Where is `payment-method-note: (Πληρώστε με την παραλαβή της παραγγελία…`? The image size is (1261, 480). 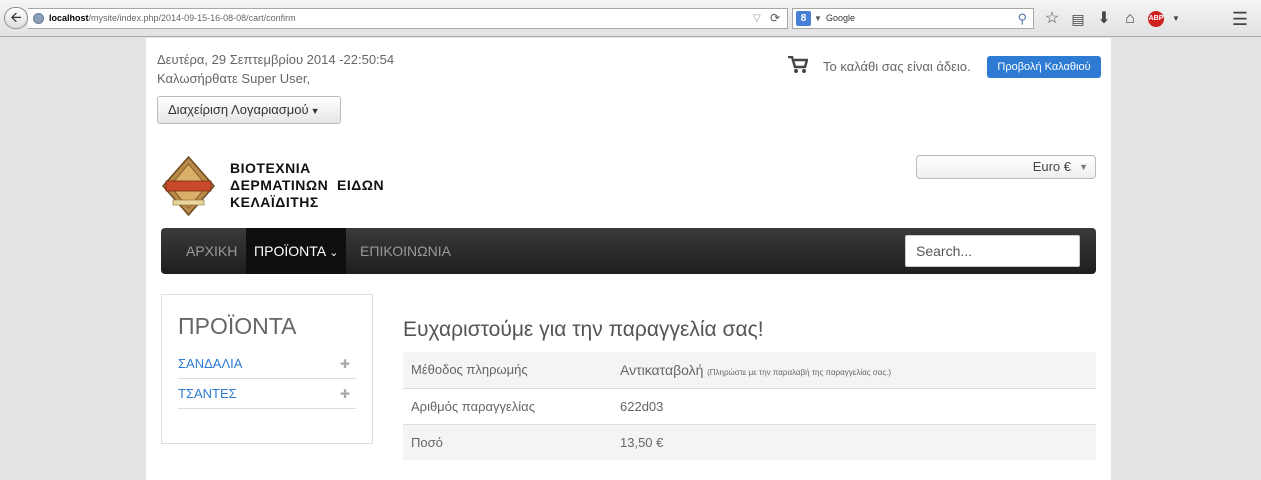
payment-method-note: (Πληρώστε με την παραλαβή της παραγγελία… is located at coordinates (799, 372).